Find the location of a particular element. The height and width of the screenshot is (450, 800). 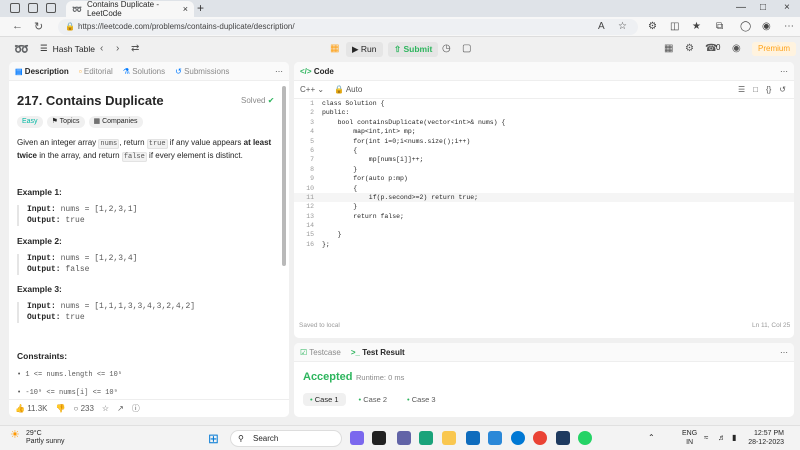

extensions-icon: ⚙ is located at coordinates (652, 26).